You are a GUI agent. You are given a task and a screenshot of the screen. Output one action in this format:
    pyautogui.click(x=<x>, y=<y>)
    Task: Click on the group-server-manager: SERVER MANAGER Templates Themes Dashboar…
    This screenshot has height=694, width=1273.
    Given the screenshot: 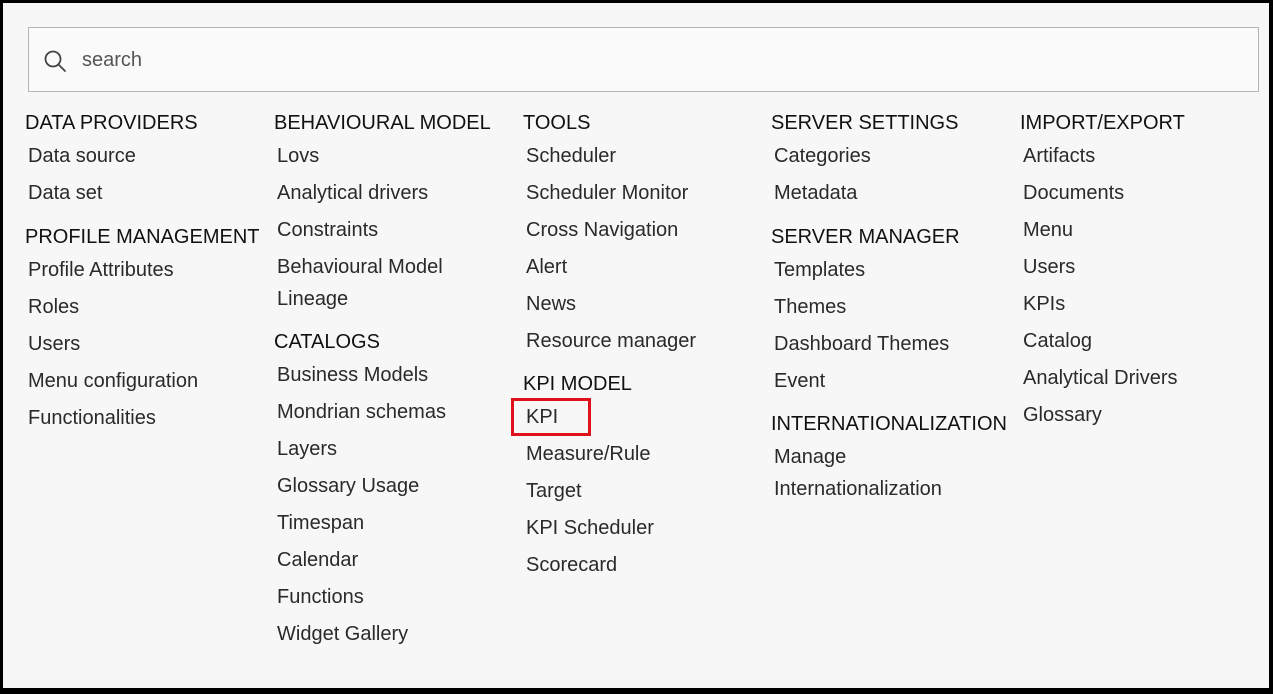 What is the action you would take?
    pyautogui.click(x=893, y=311)
    